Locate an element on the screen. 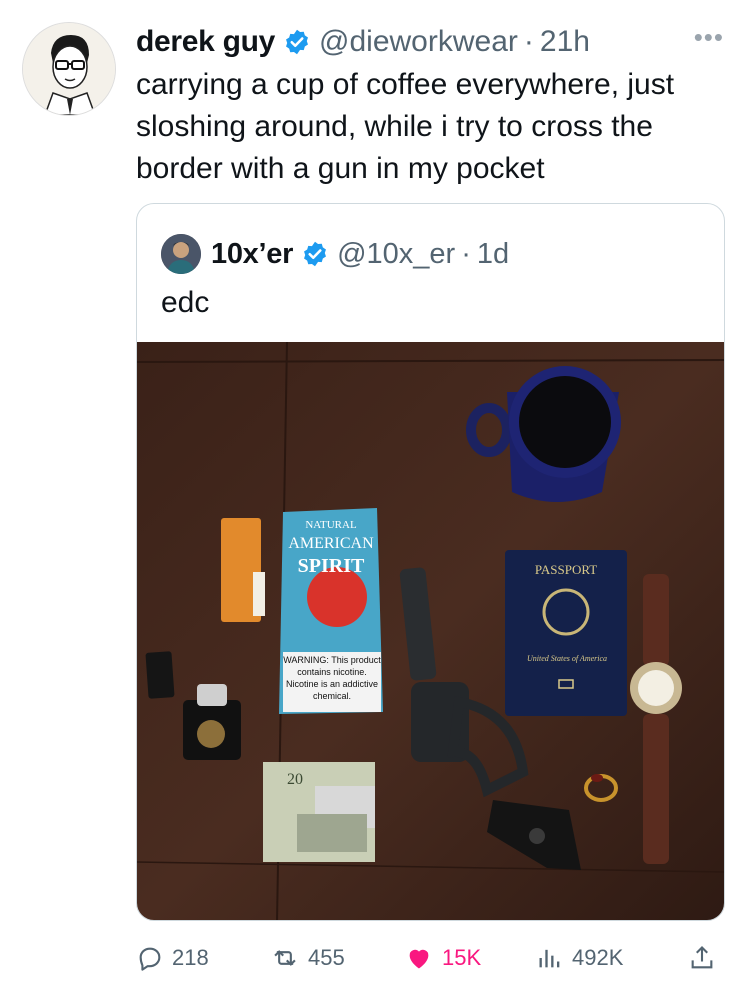 The image size is (750, 986). retweet-count: 455 is located at coordinates (326, 957).